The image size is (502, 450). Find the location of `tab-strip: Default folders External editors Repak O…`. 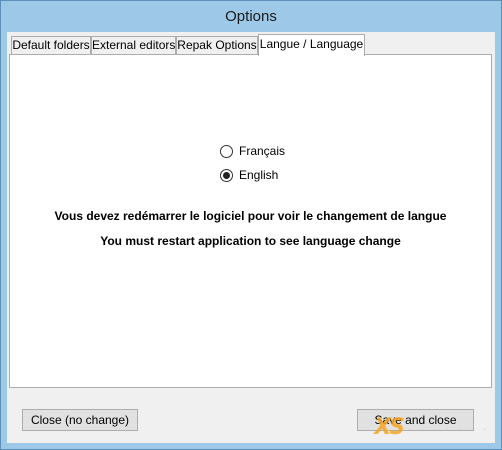

tab-strip: Default folders External editors Repak O… is located at coordinates (251, 45).